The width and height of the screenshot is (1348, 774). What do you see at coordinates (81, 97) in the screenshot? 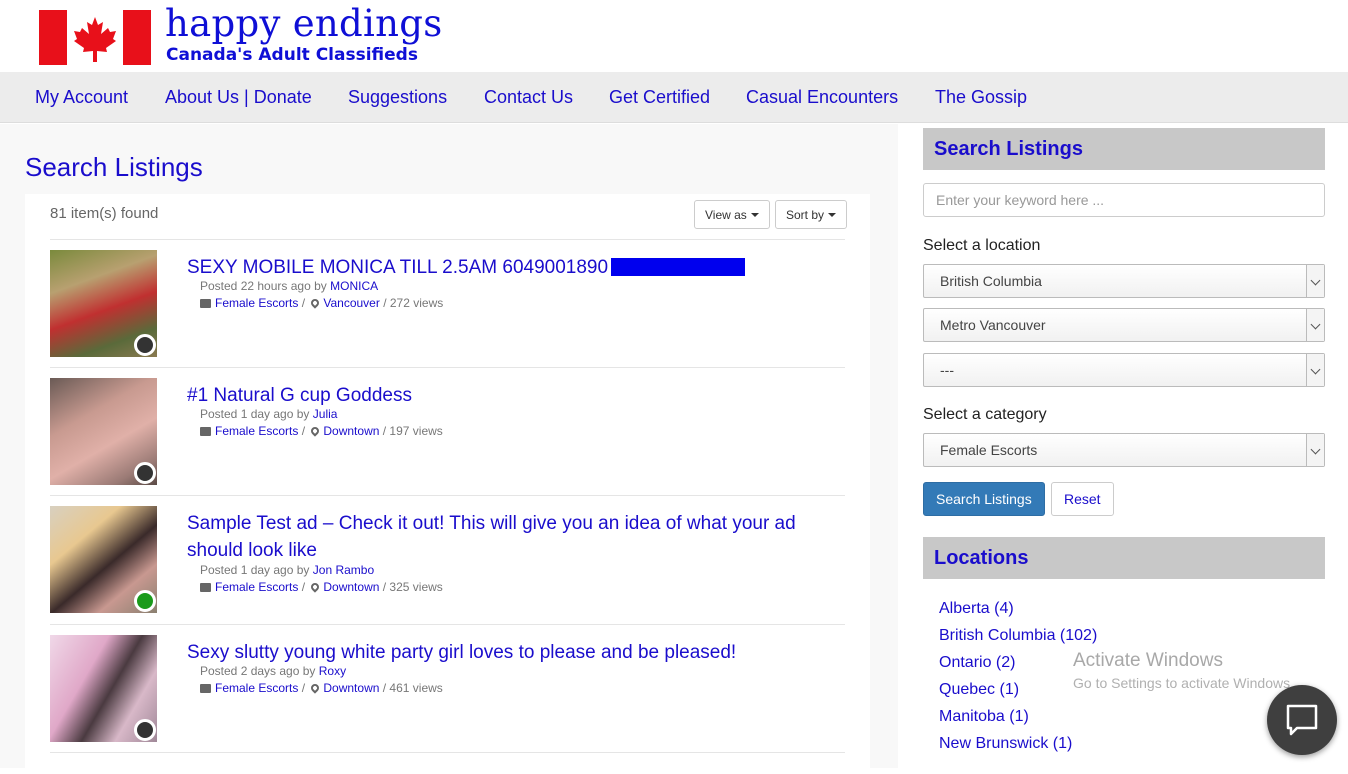
I see `nav-my-account: My Account` at bounding box center [81, 97].